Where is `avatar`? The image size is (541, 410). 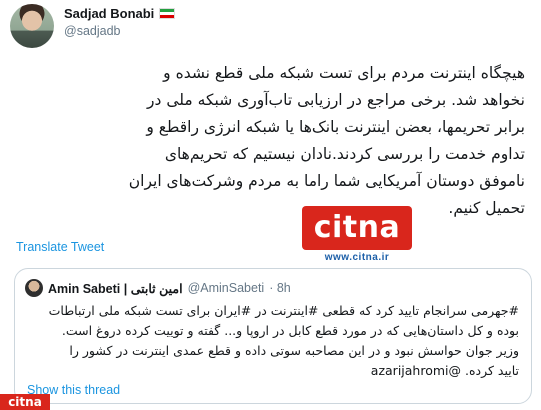
avatar is located at coordinates (32, 26).